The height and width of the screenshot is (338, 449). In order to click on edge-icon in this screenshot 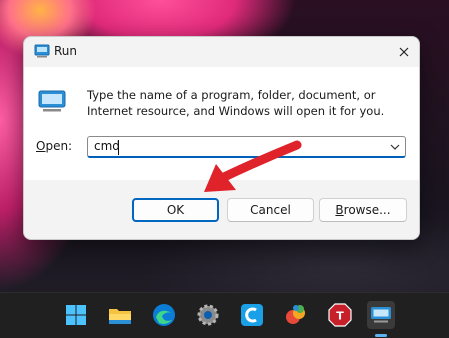, I will do `click(164, 315)`.